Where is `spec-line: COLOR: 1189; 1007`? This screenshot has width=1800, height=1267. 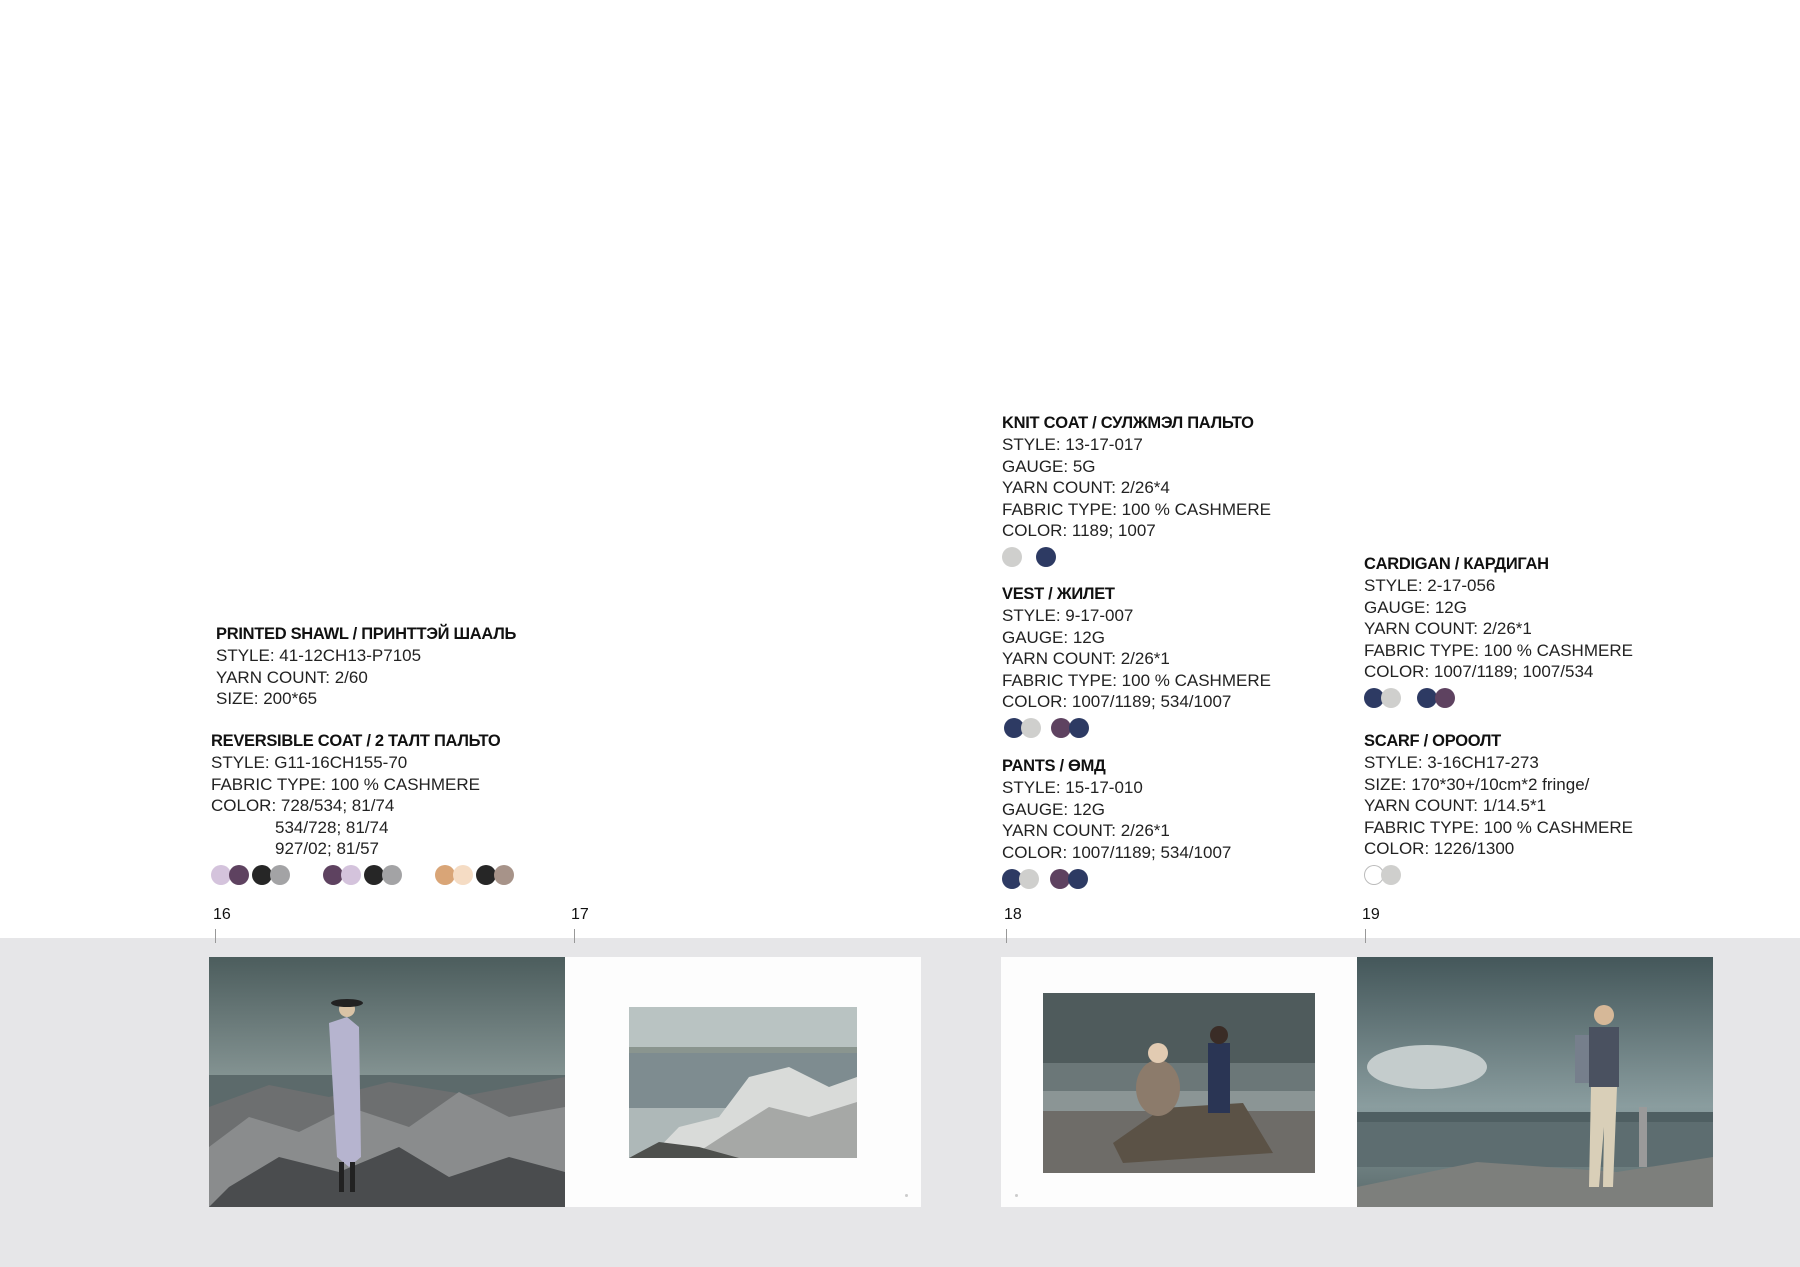
spec-line: COLOR: 1189; 1007 is located at coordinates (1079, 531).